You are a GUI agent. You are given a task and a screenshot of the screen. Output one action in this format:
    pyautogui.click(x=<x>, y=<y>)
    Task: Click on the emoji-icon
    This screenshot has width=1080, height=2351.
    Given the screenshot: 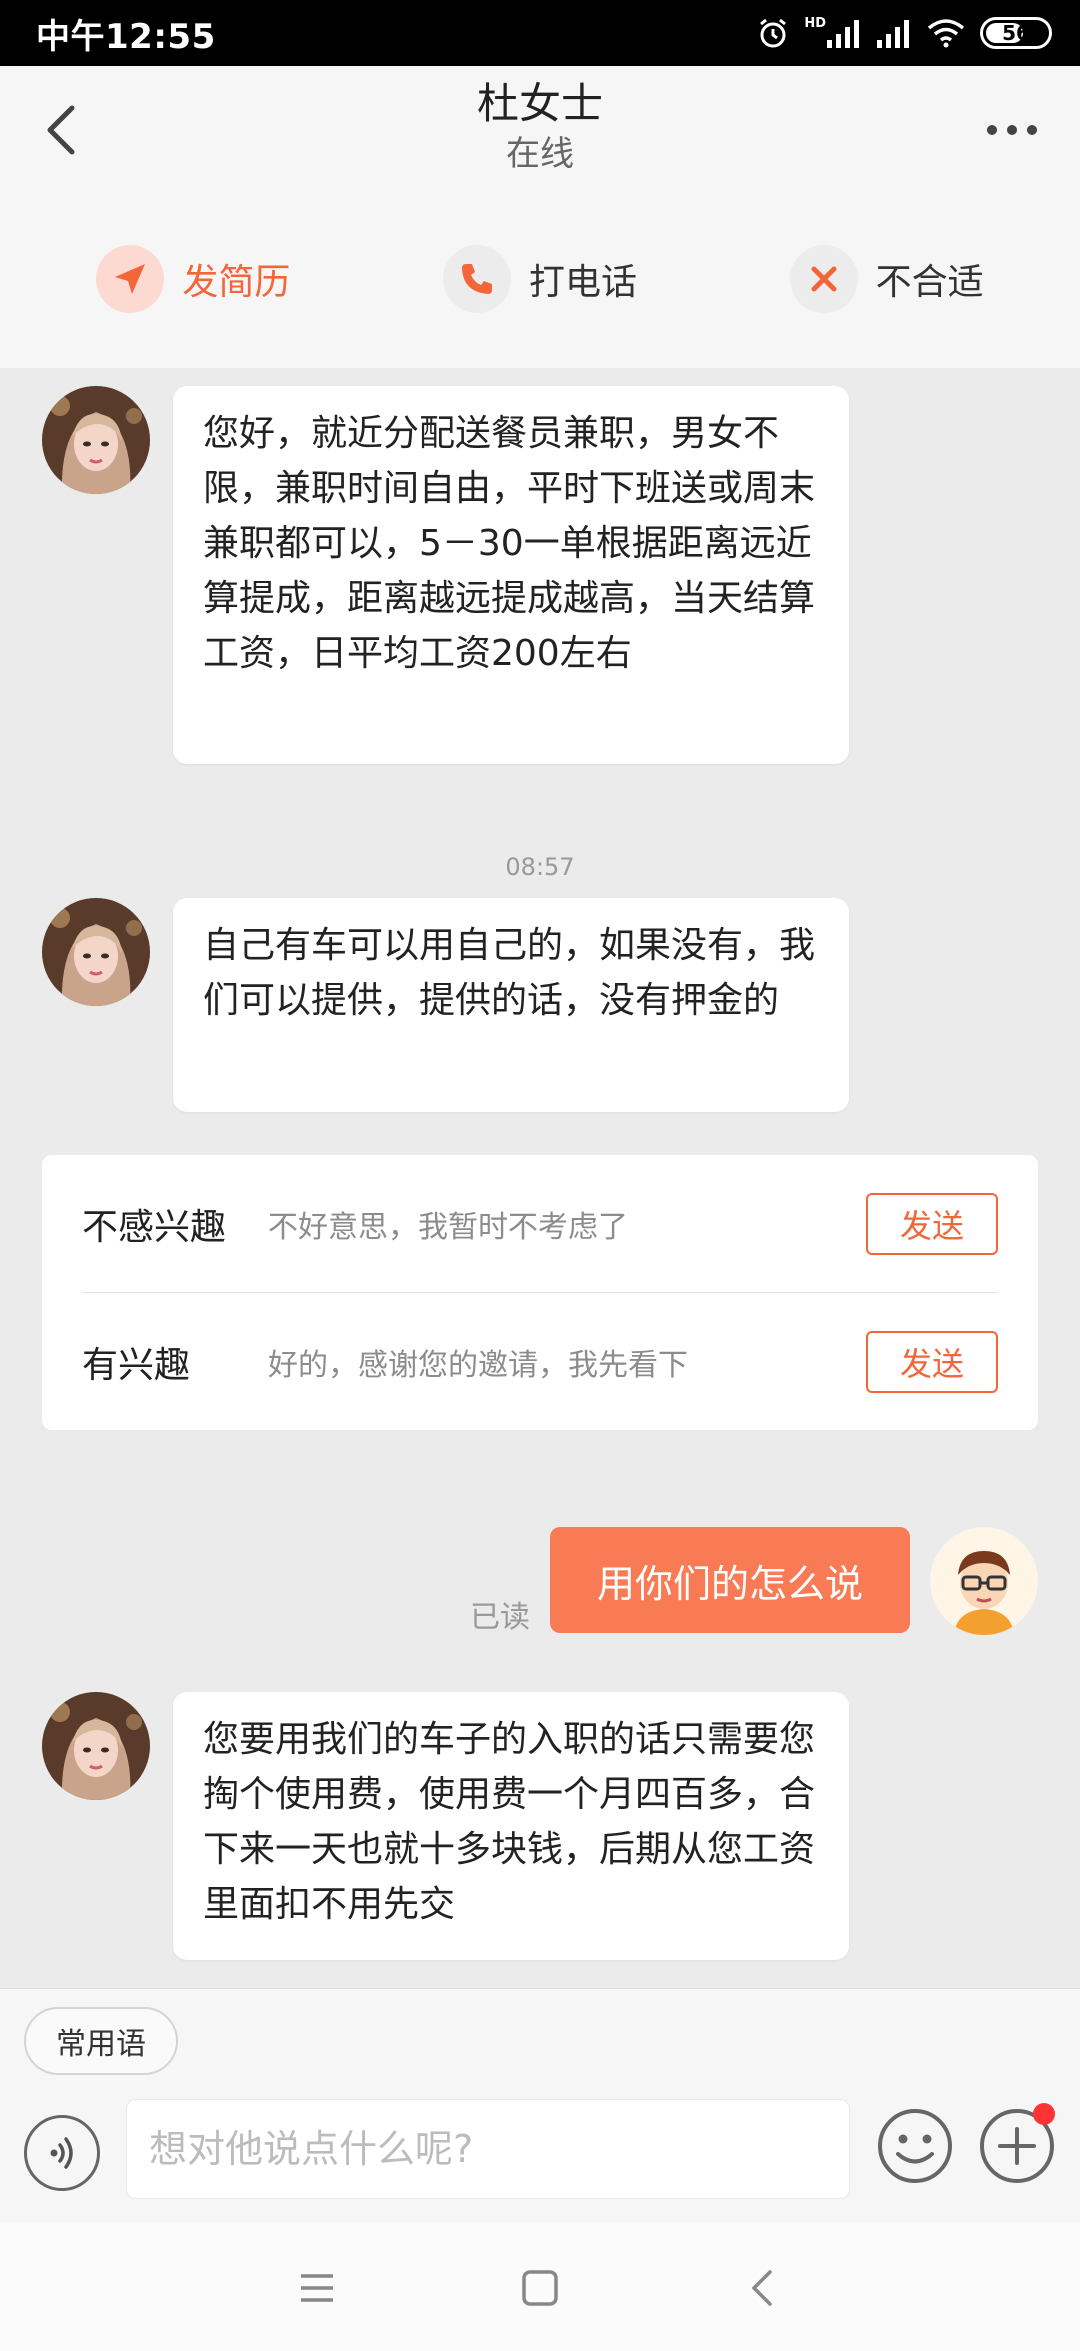 What is the action you would take?
    pyautogui.click(x=915, y=2146)
    